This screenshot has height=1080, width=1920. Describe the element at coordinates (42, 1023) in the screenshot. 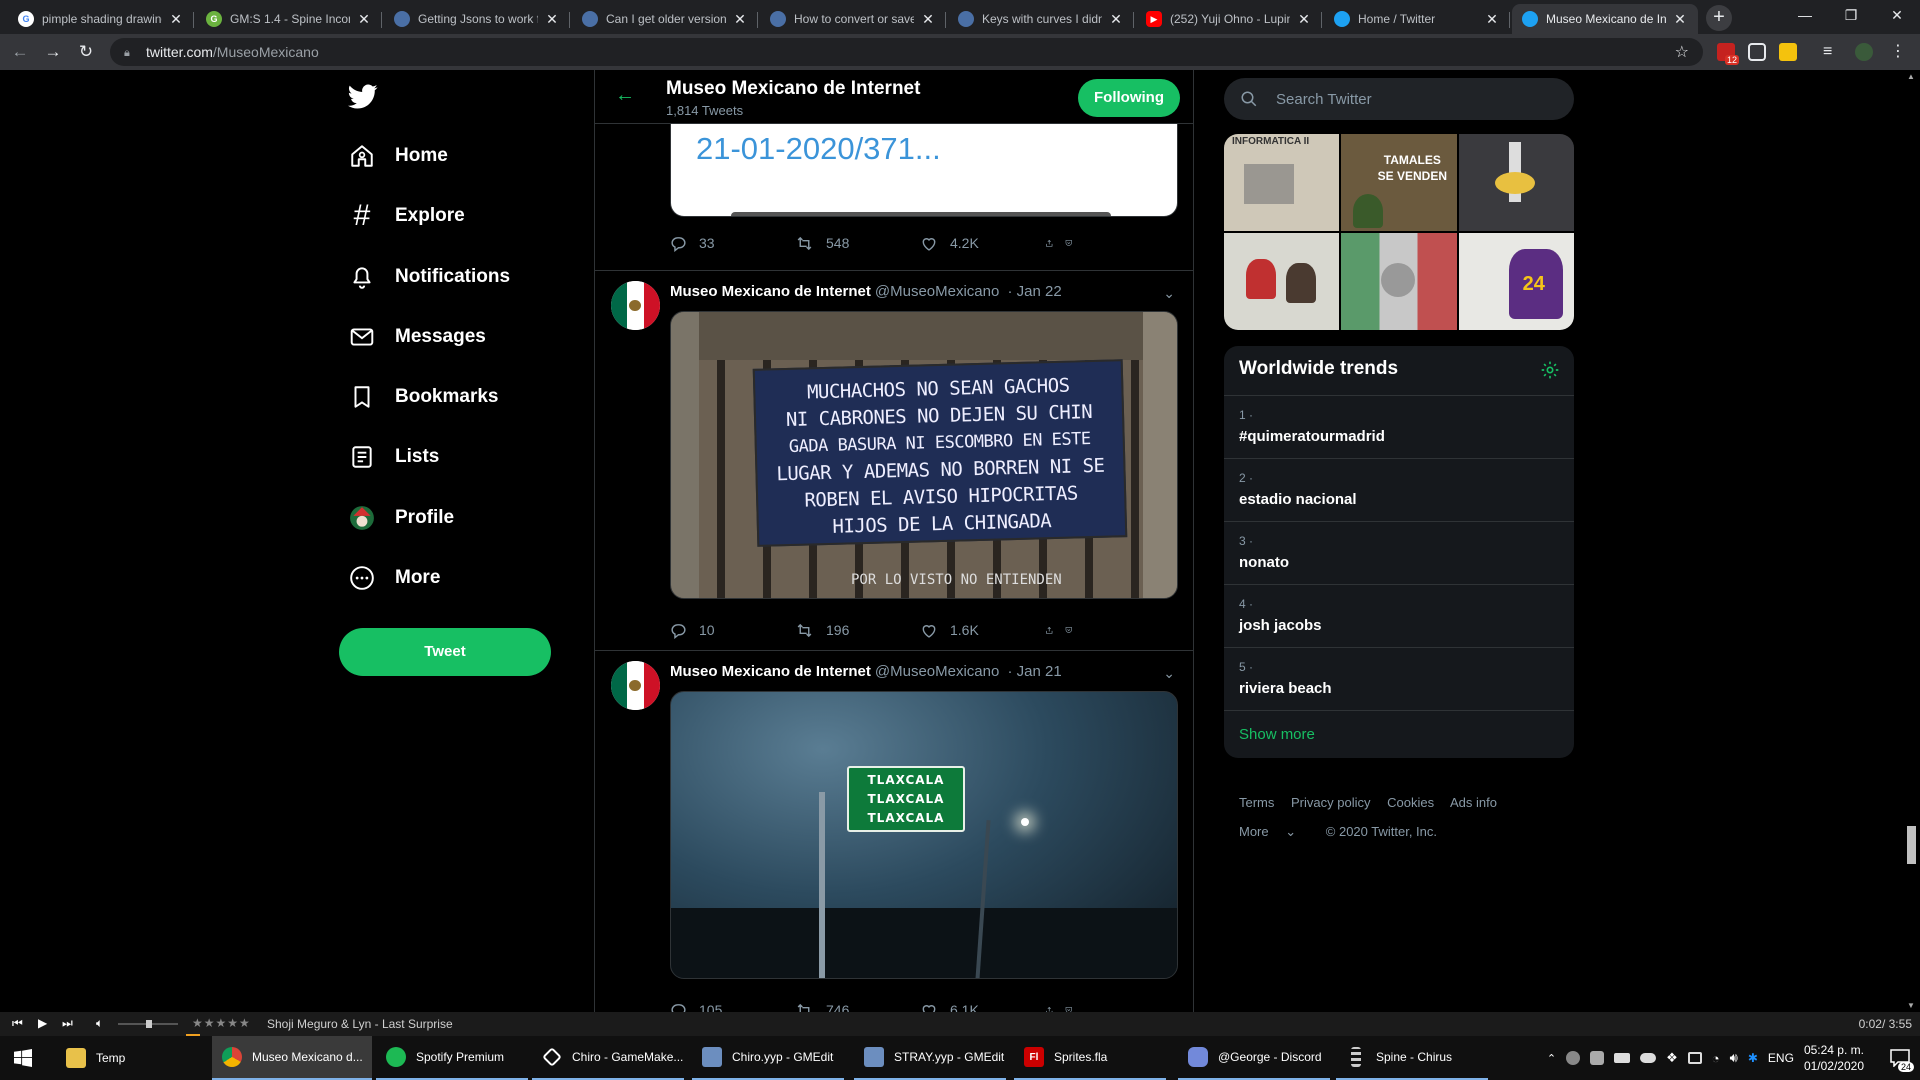

I see `play-icon: ▶` at that location.